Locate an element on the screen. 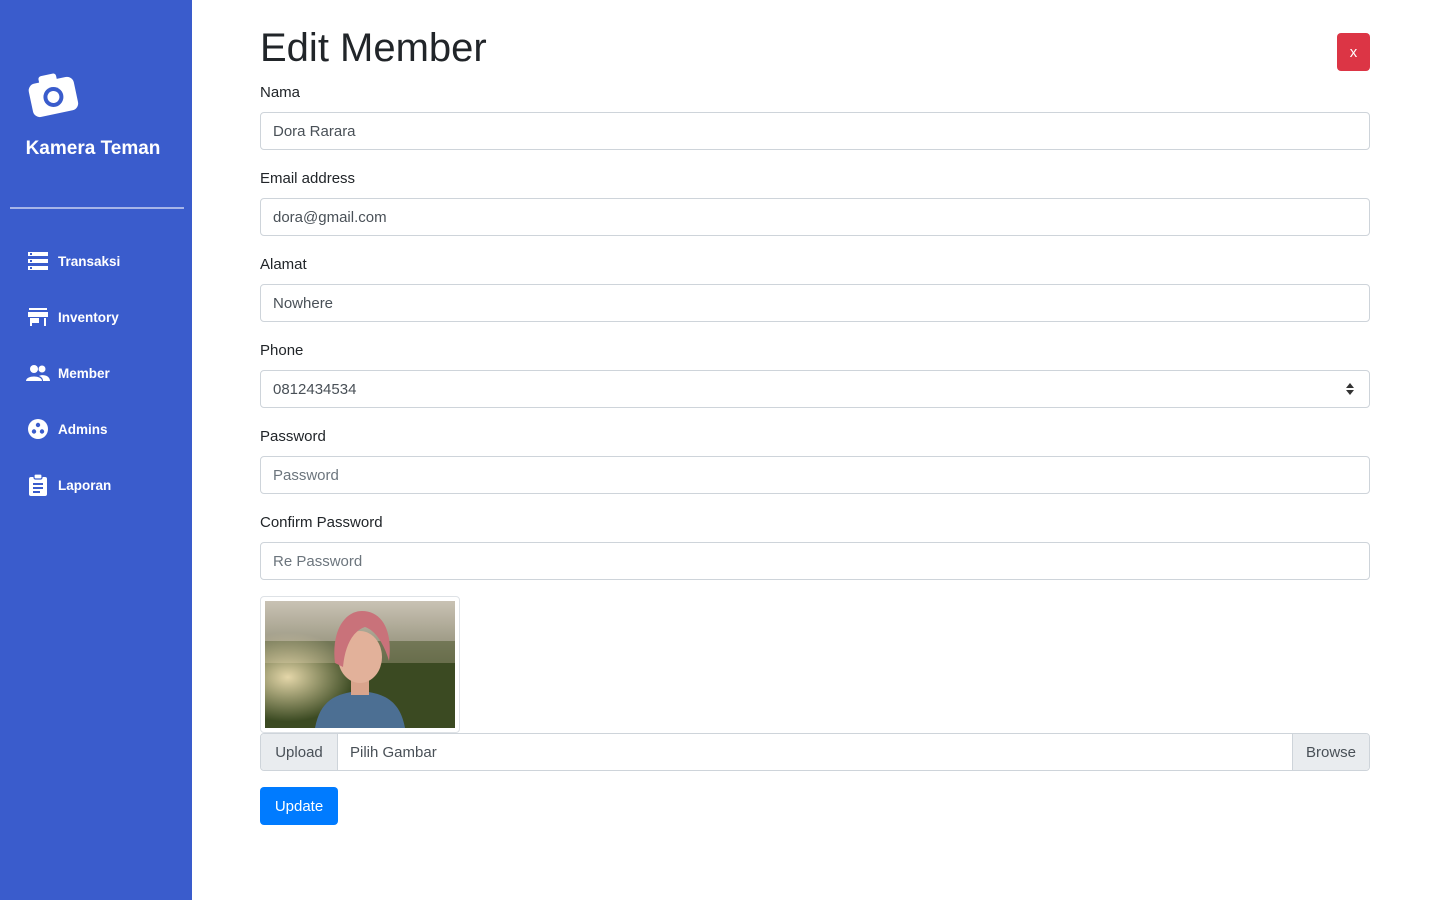 This screenshot has height=900, width=1439. sidebar-item-label: Admins is located at coordinates (83, 429).